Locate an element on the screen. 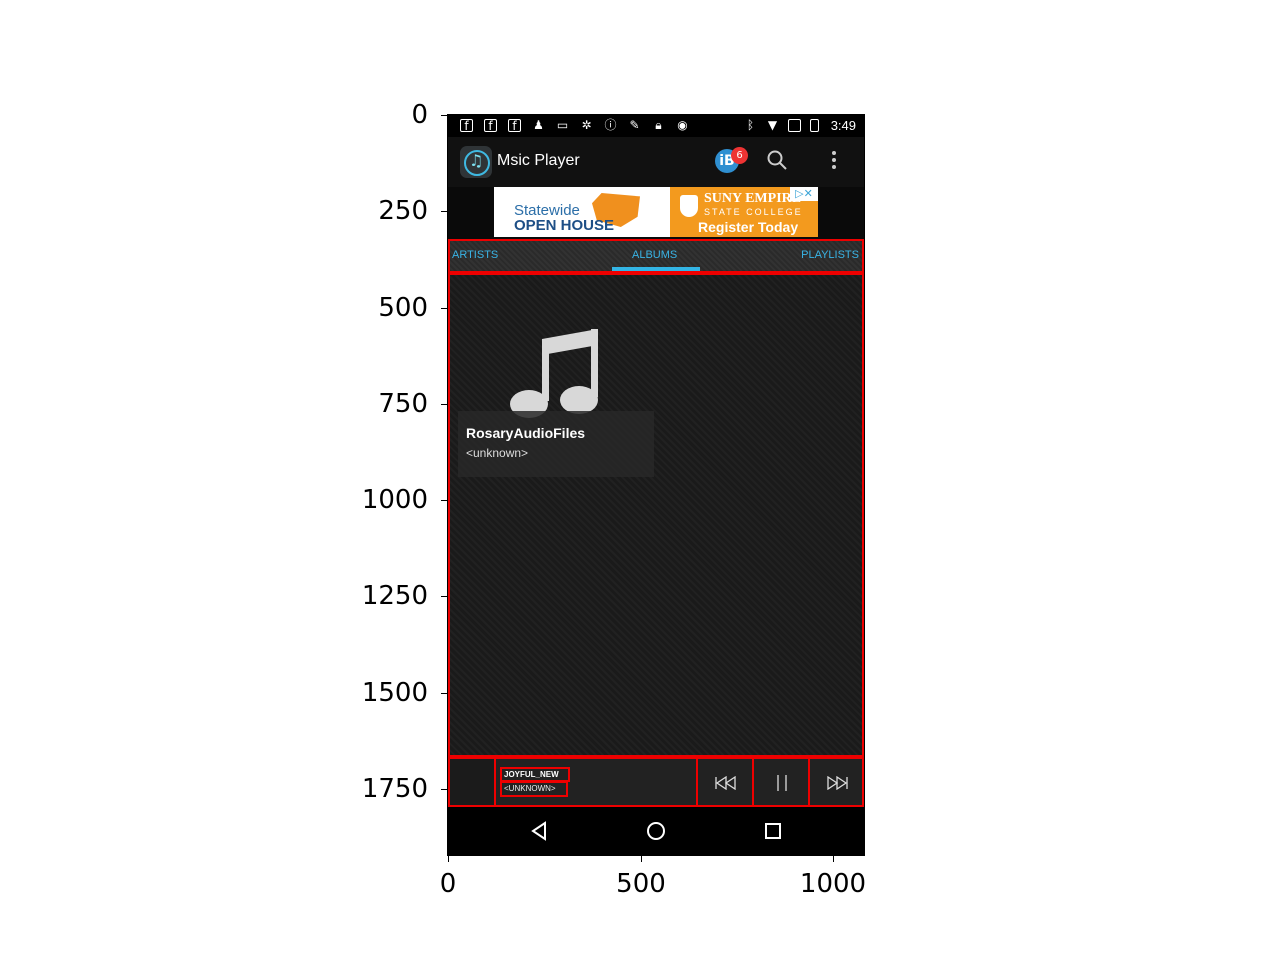 Image resolution: width=1280 pixels, height=960 pixels. pause-icon is located at coordinates (782, 782).